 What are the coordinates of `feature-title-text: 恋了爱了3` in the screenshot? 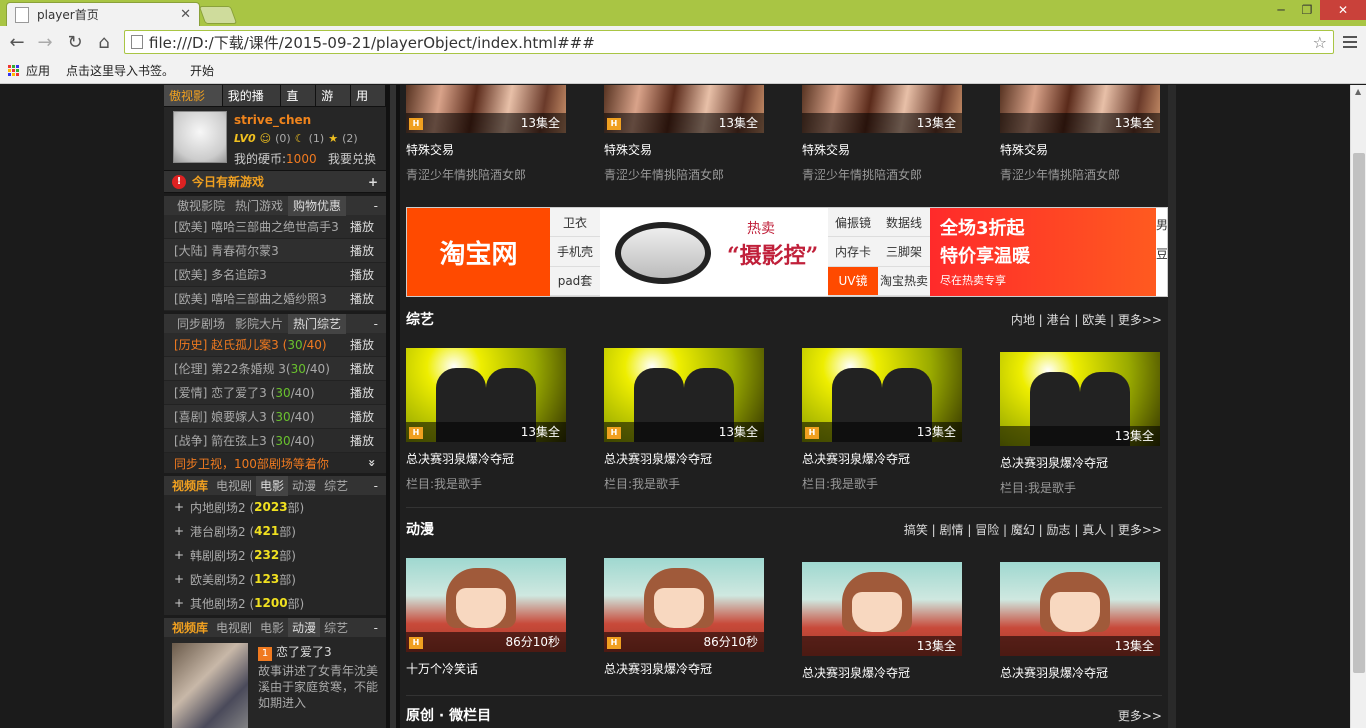 It's located at (304, 652).